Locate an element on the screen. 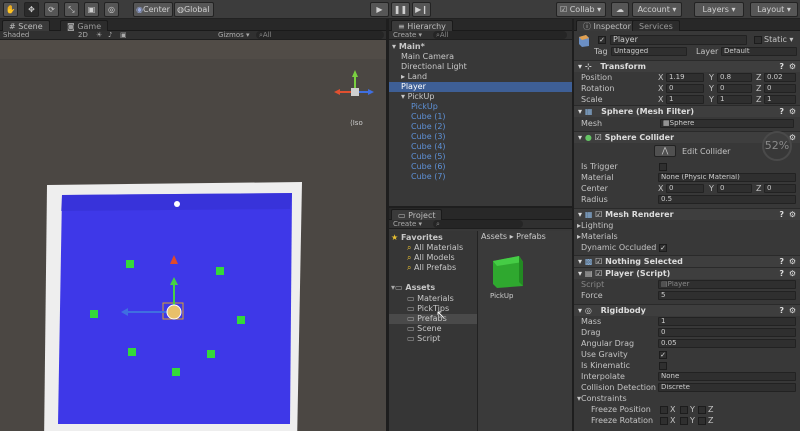 Image resolution: width=800 pixels, height=431 pixels. mass-field: 1 is located at coordinates (727, 321).